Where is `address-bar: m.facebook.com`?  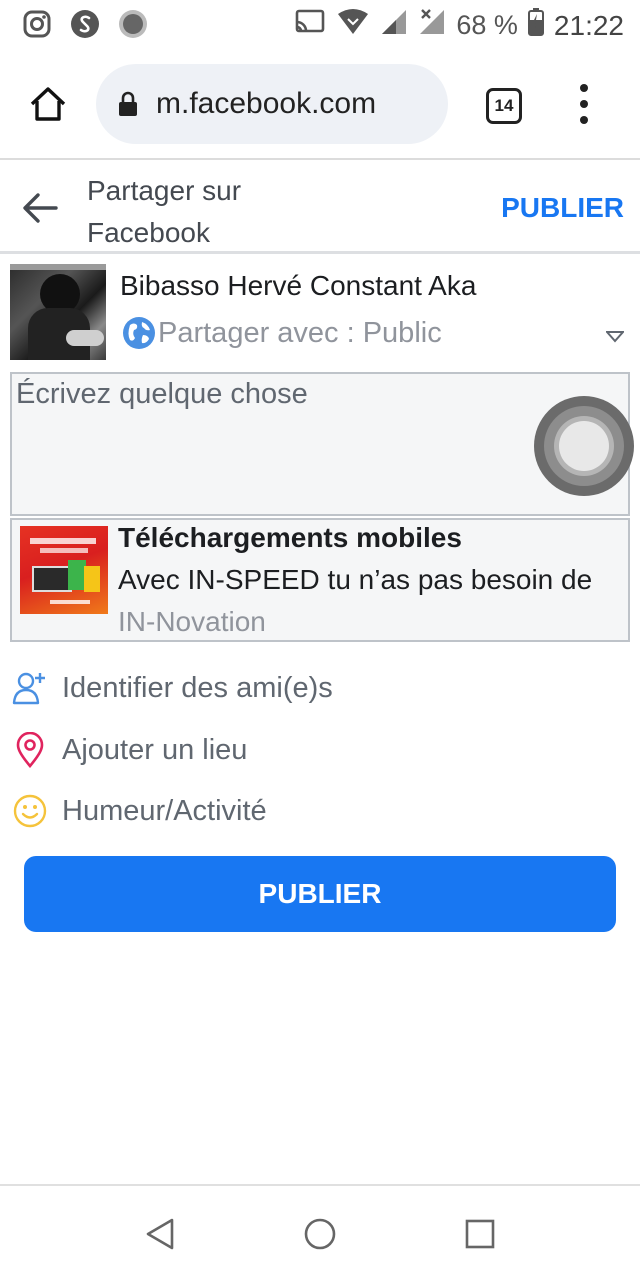
address-bar: m.facebook.com is located at coordinates (272, 104).